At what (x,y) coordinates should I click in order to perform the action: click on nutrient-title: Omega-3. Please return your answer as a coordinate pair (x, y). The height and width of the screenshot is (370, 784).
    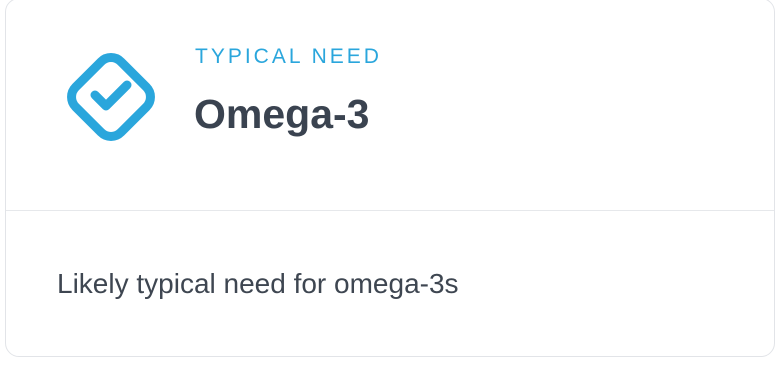
    Looking at the image, I should click on (282, 114).